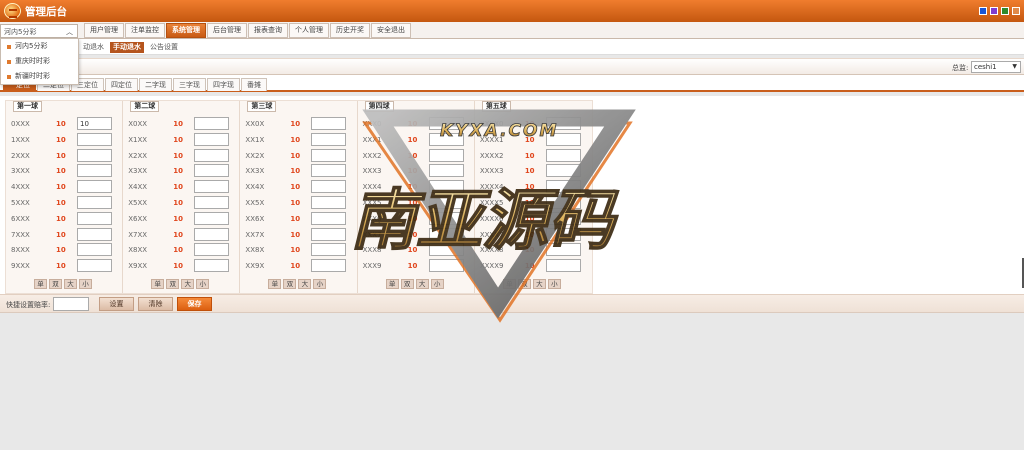 The image size is (1024, 450). Describe the element at coordinates (39, 46) in the screenshot. I see `dropdown-item: 河内5分彩` at that location.